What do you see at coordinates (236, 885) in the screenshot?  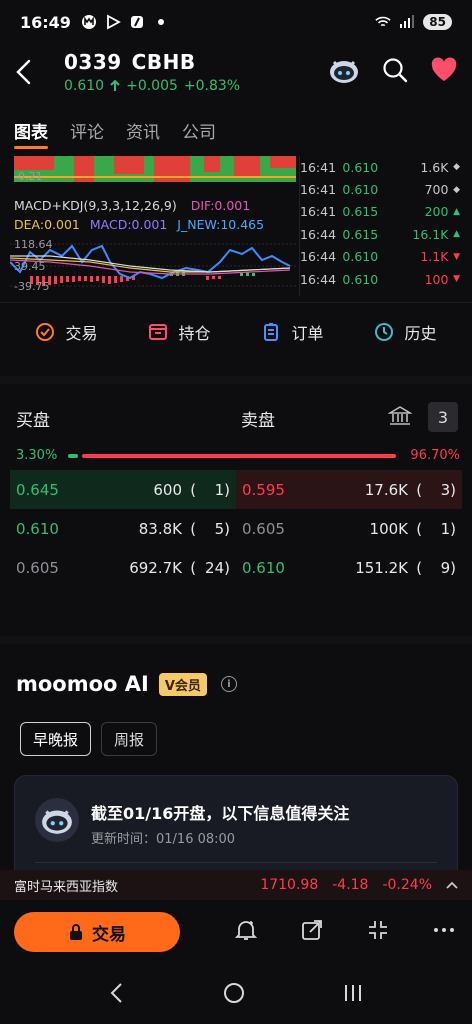 I see `index-ticker-bar: 富时马来西亚指数 1710.98 -4.18 -0.24%` at bounding box center [236, 885].